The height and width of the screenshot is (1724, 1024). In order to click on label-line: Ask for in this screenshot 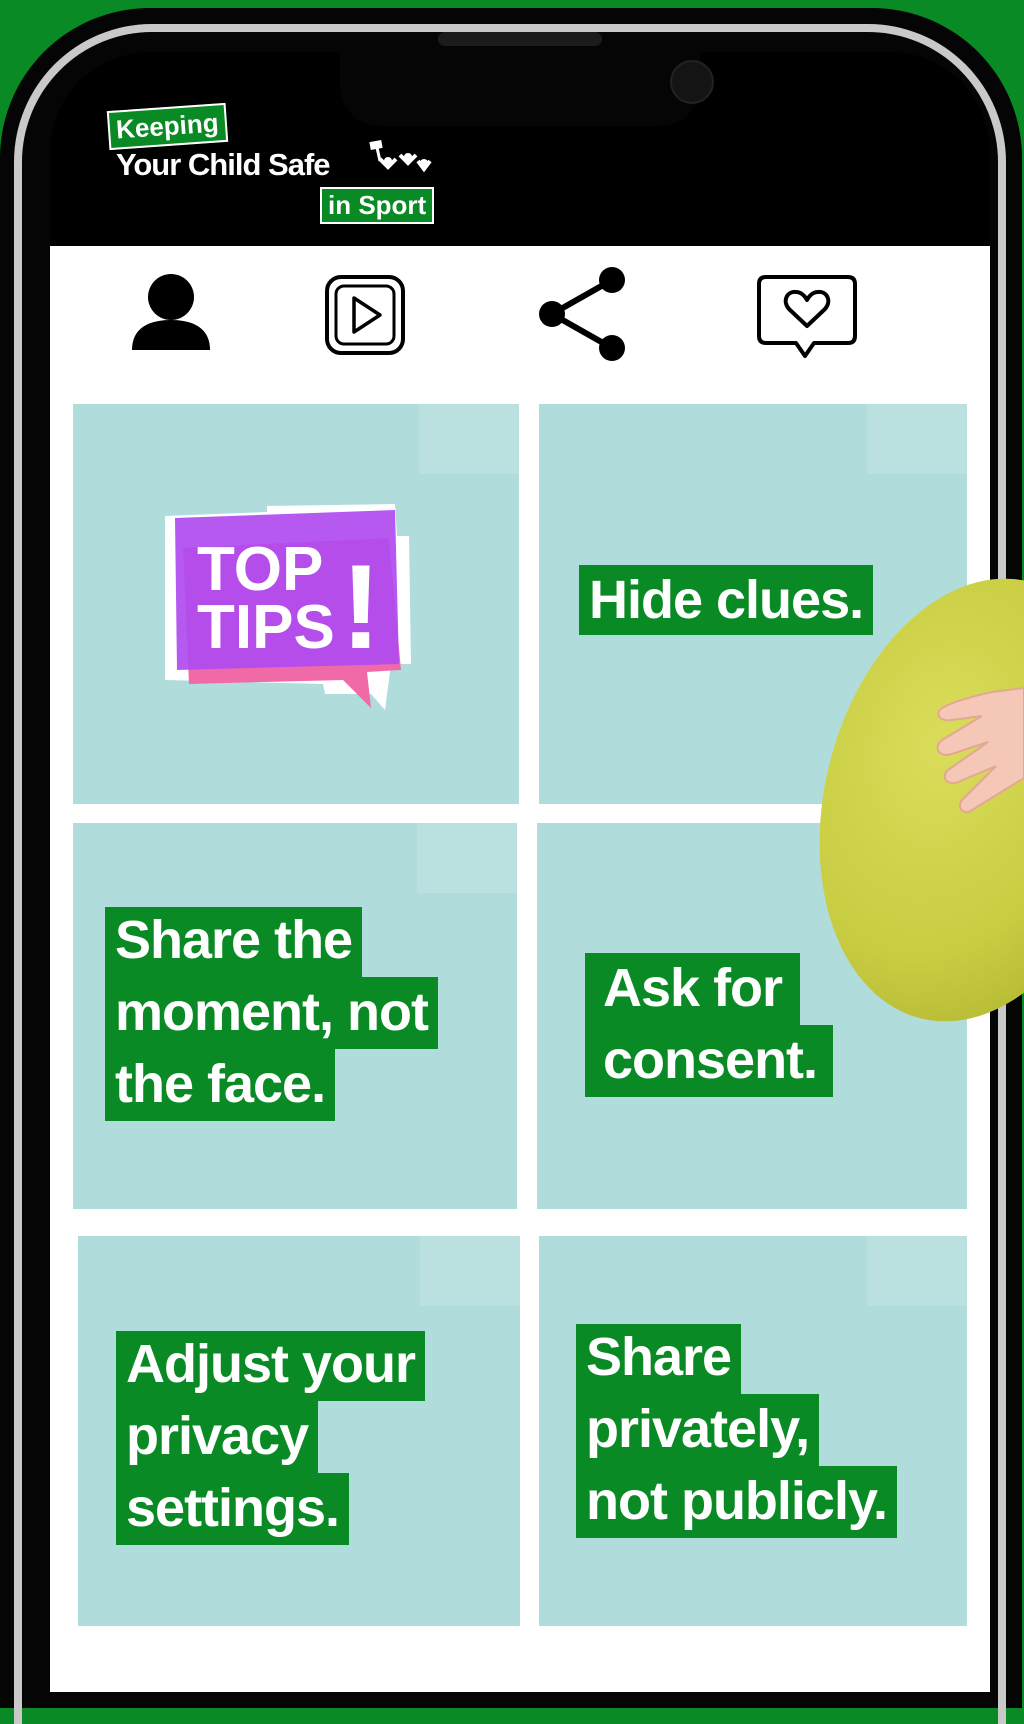, I will do `click(693, 989)`.